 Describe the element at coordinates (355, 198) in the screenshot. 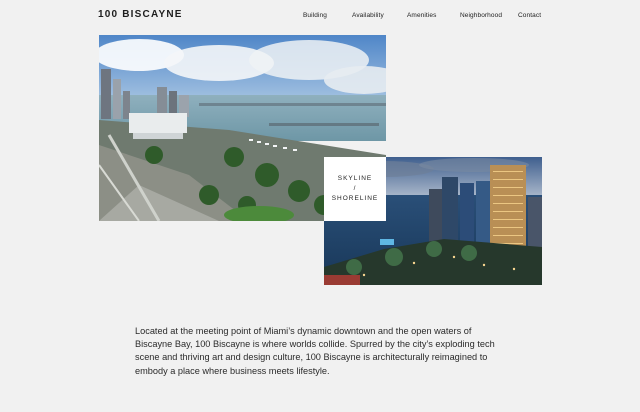

I see `caption-shoreline: SHORELINE` at that location.